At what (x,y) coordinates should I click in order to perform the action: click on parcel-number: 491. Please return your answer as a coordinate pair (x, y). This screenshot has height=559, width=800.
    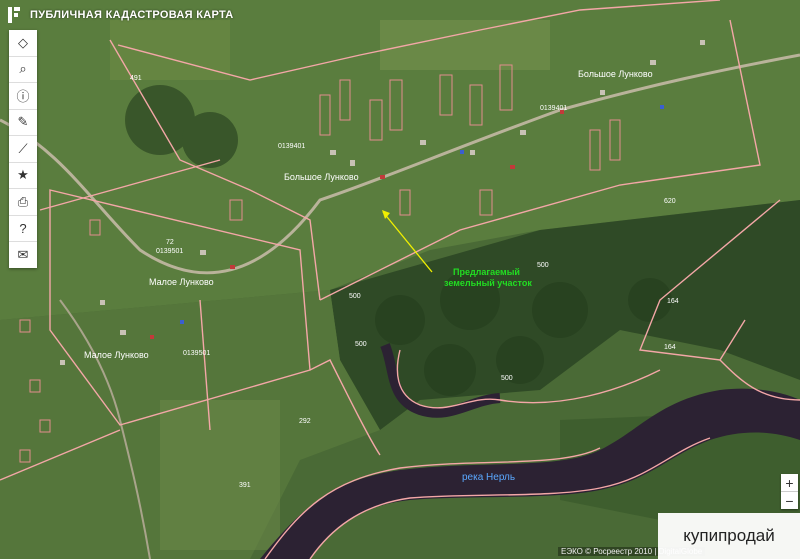
    Looking at the image, I should click on (136, 78).